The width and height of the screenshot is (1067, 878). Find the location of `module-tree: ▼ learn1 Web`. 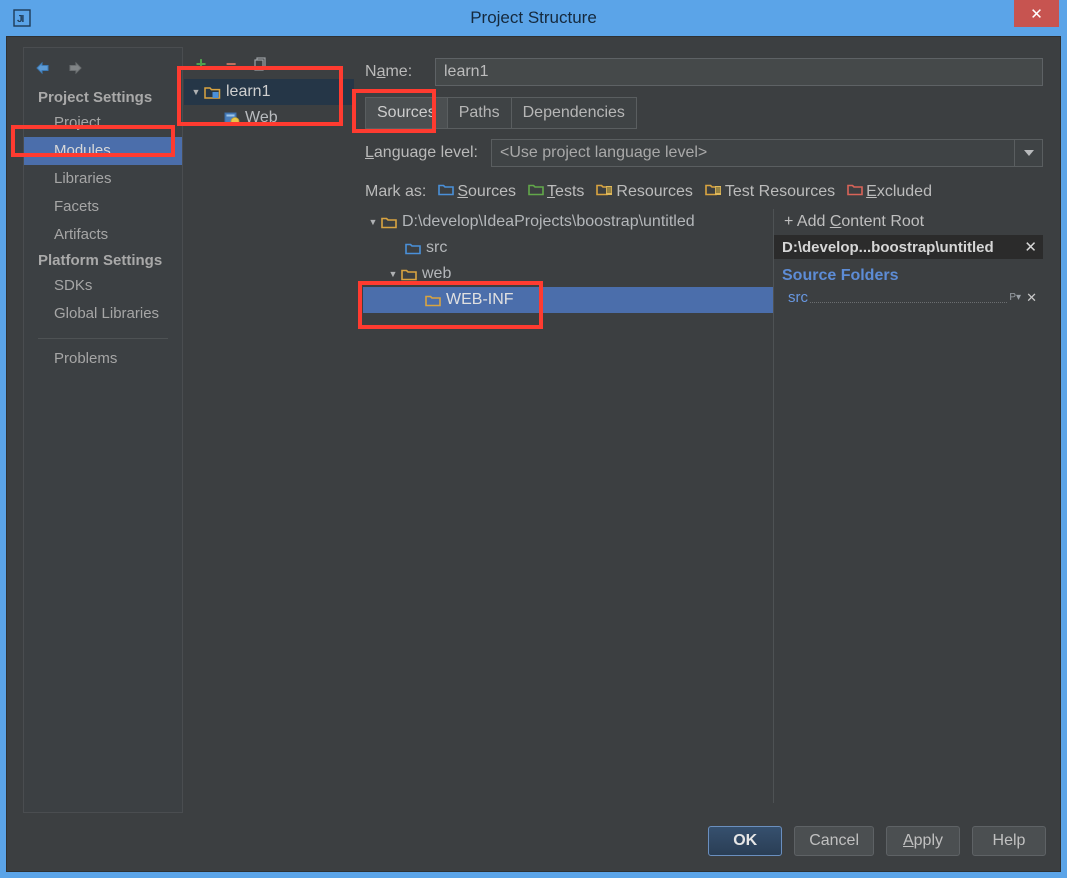

module-tree: ▼ learn1 Web is located at coordinates (269, 105).